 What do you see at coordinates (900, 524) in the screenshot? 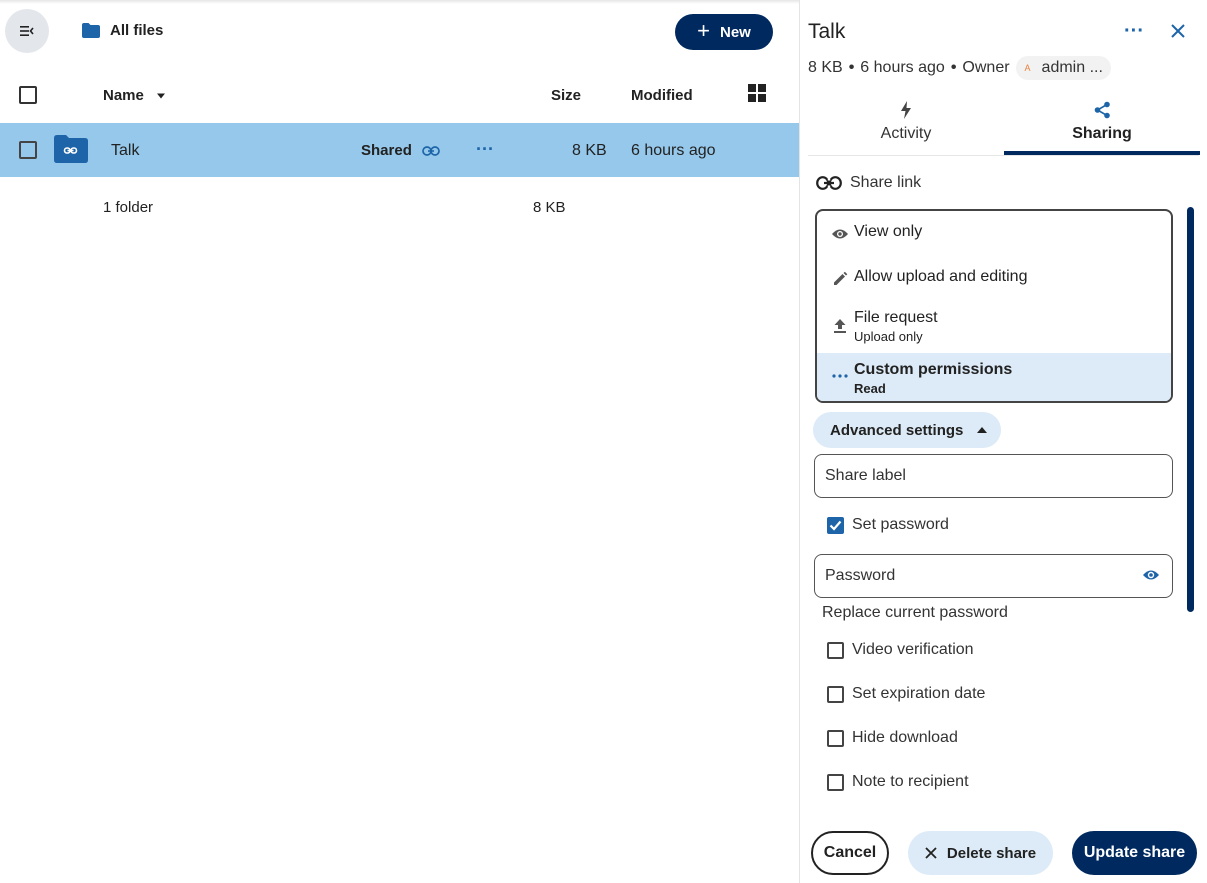
I see `set-password-label: Set password` at bounding box center [900, 524].